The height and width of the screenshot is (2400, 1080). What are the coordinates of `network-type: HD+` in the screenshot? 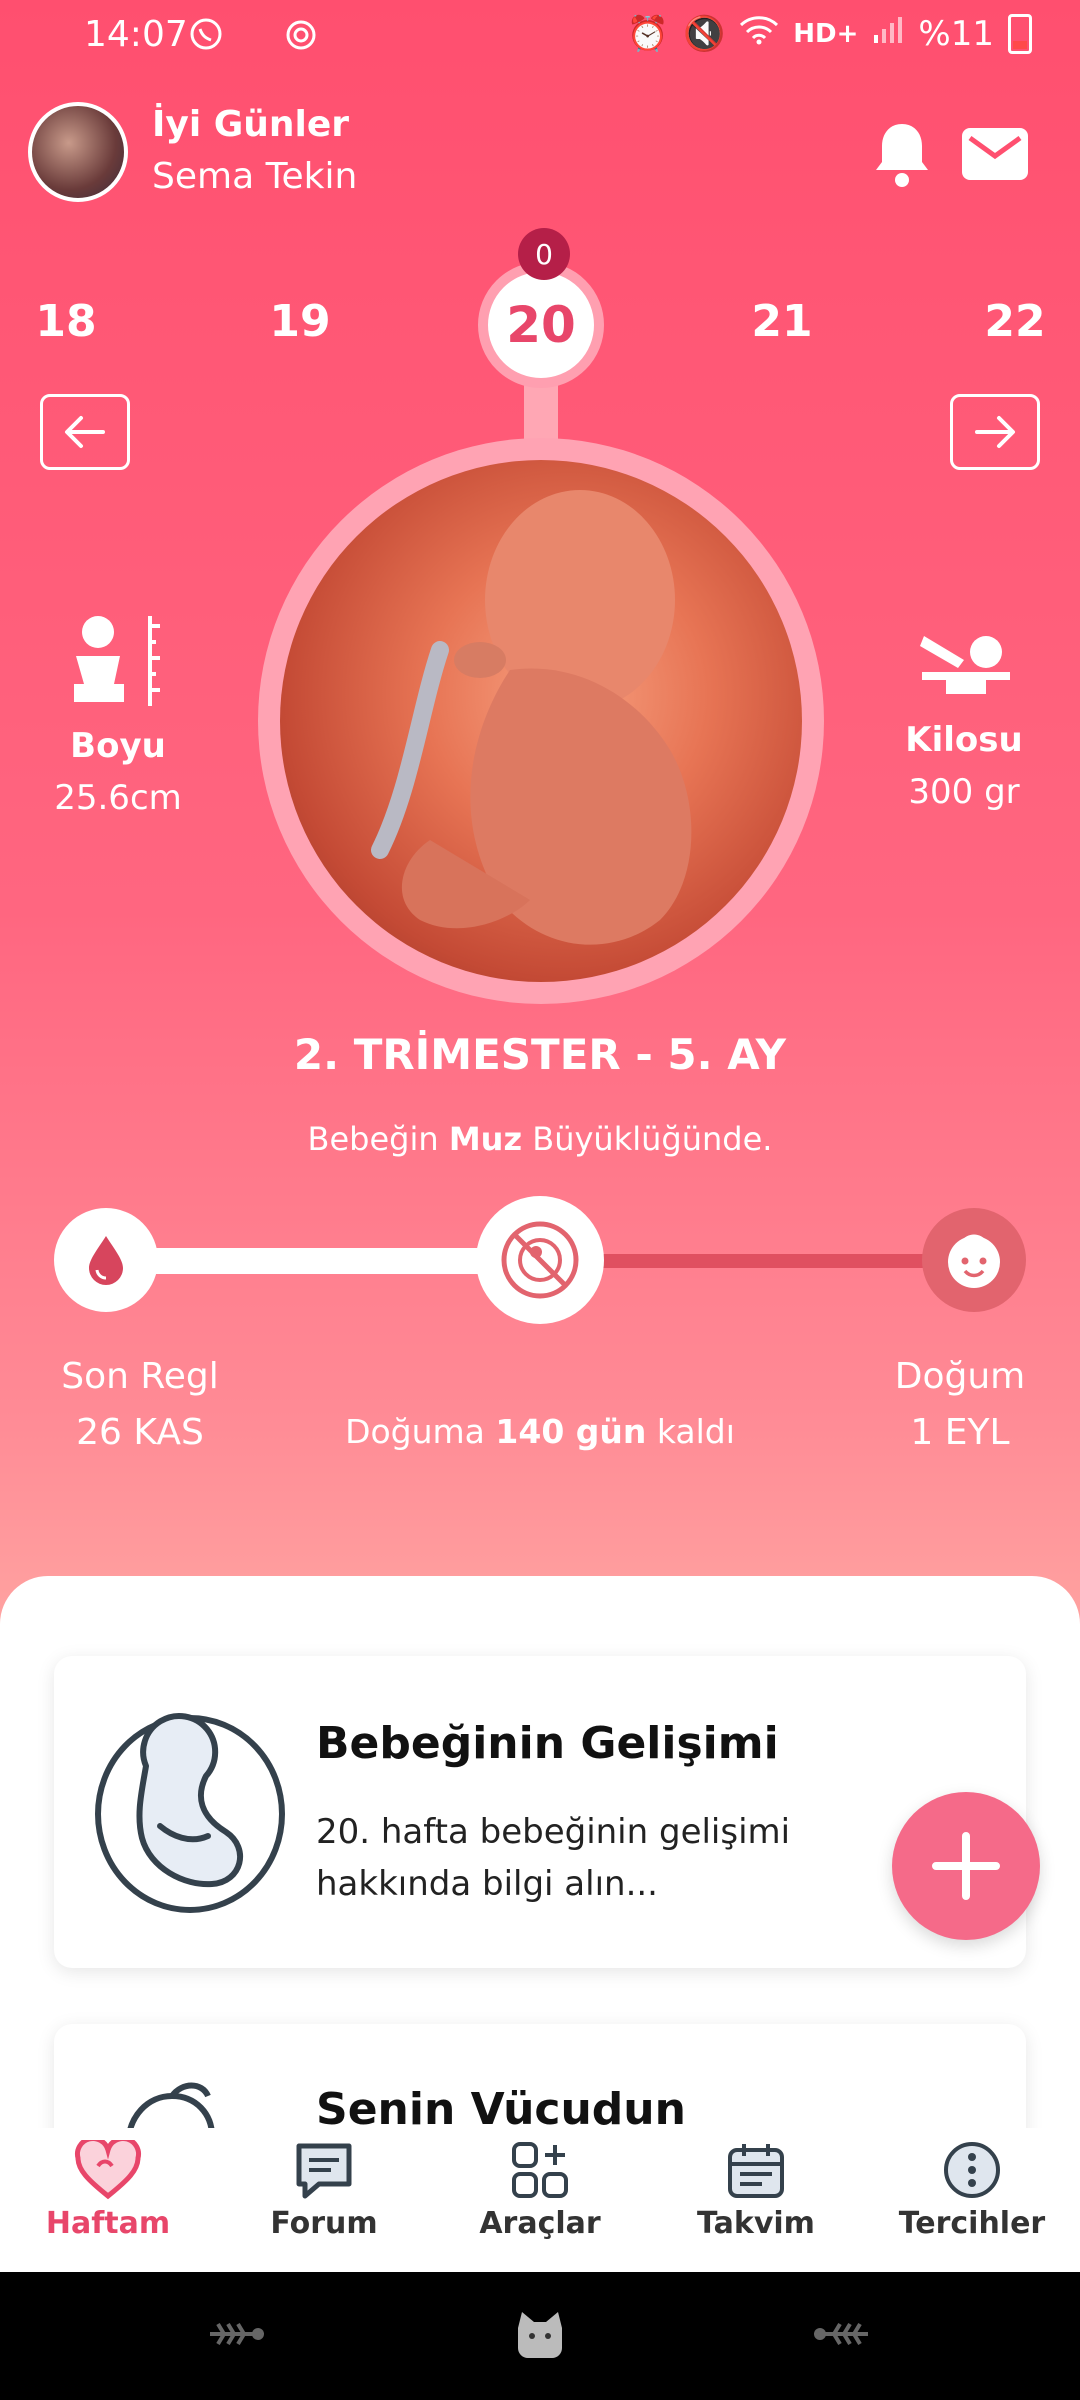 It's located at (826, 34).